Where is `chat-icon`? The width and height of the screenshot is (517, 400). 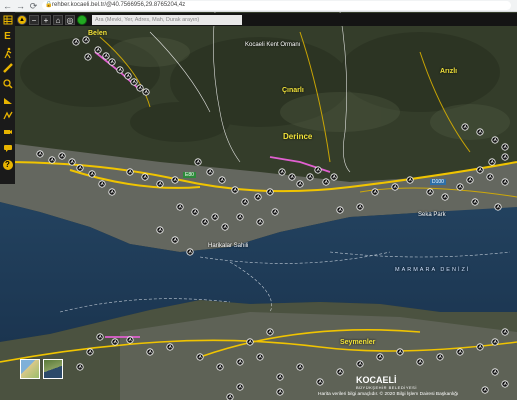
chat-icon is located at coordinates (8, 149).